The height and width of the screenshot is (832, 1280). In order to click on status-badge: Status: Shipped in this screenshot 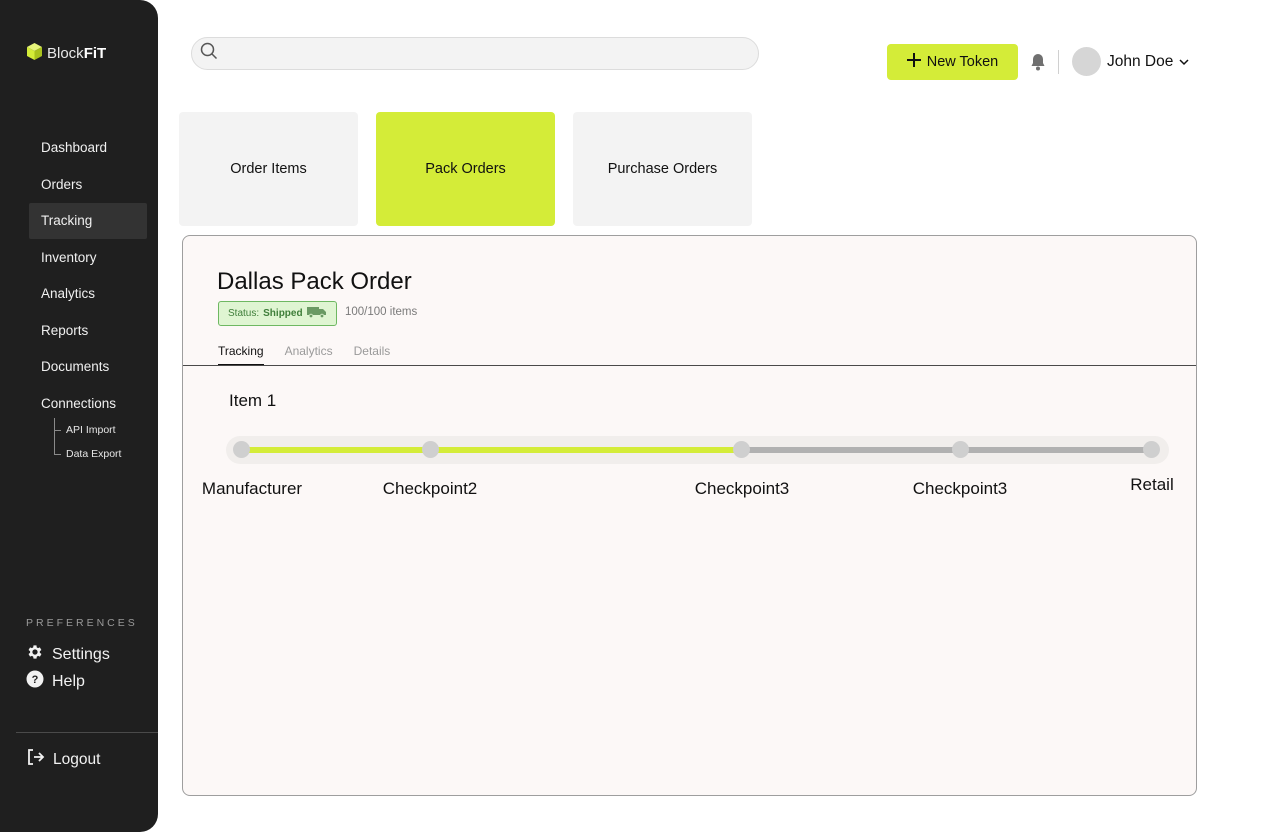, I will do `click(277, 313)`.